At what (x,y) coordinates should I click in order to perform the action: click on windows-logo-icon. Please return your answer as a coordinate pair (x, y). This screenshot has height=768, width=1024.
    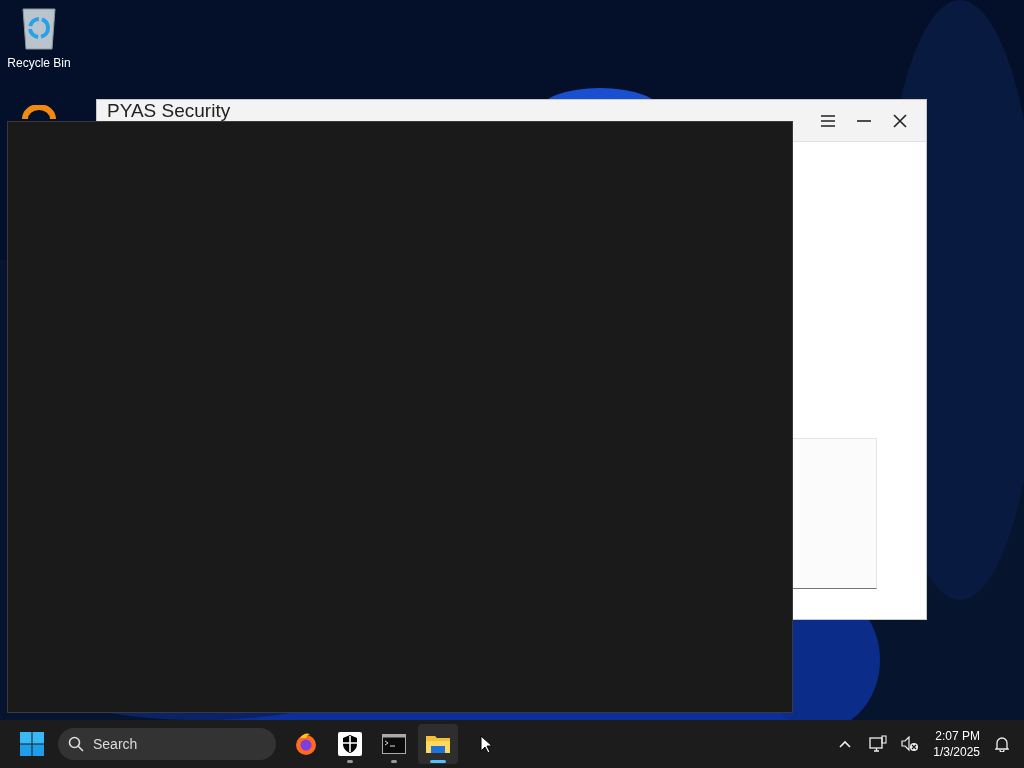
    Looking at the image, I should click on (32, 744).